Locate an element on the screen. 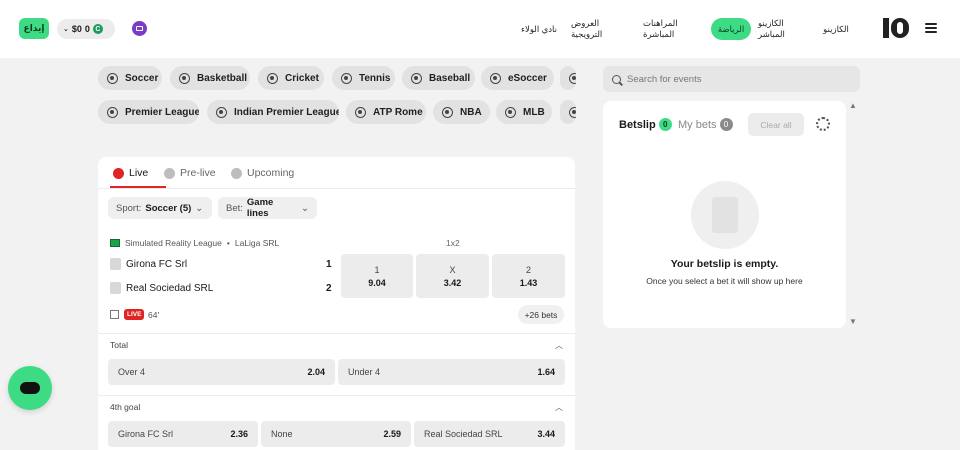 The height and width of the screenshot is (450, 960). home-score: 1 is located at coordinates (329, 264).